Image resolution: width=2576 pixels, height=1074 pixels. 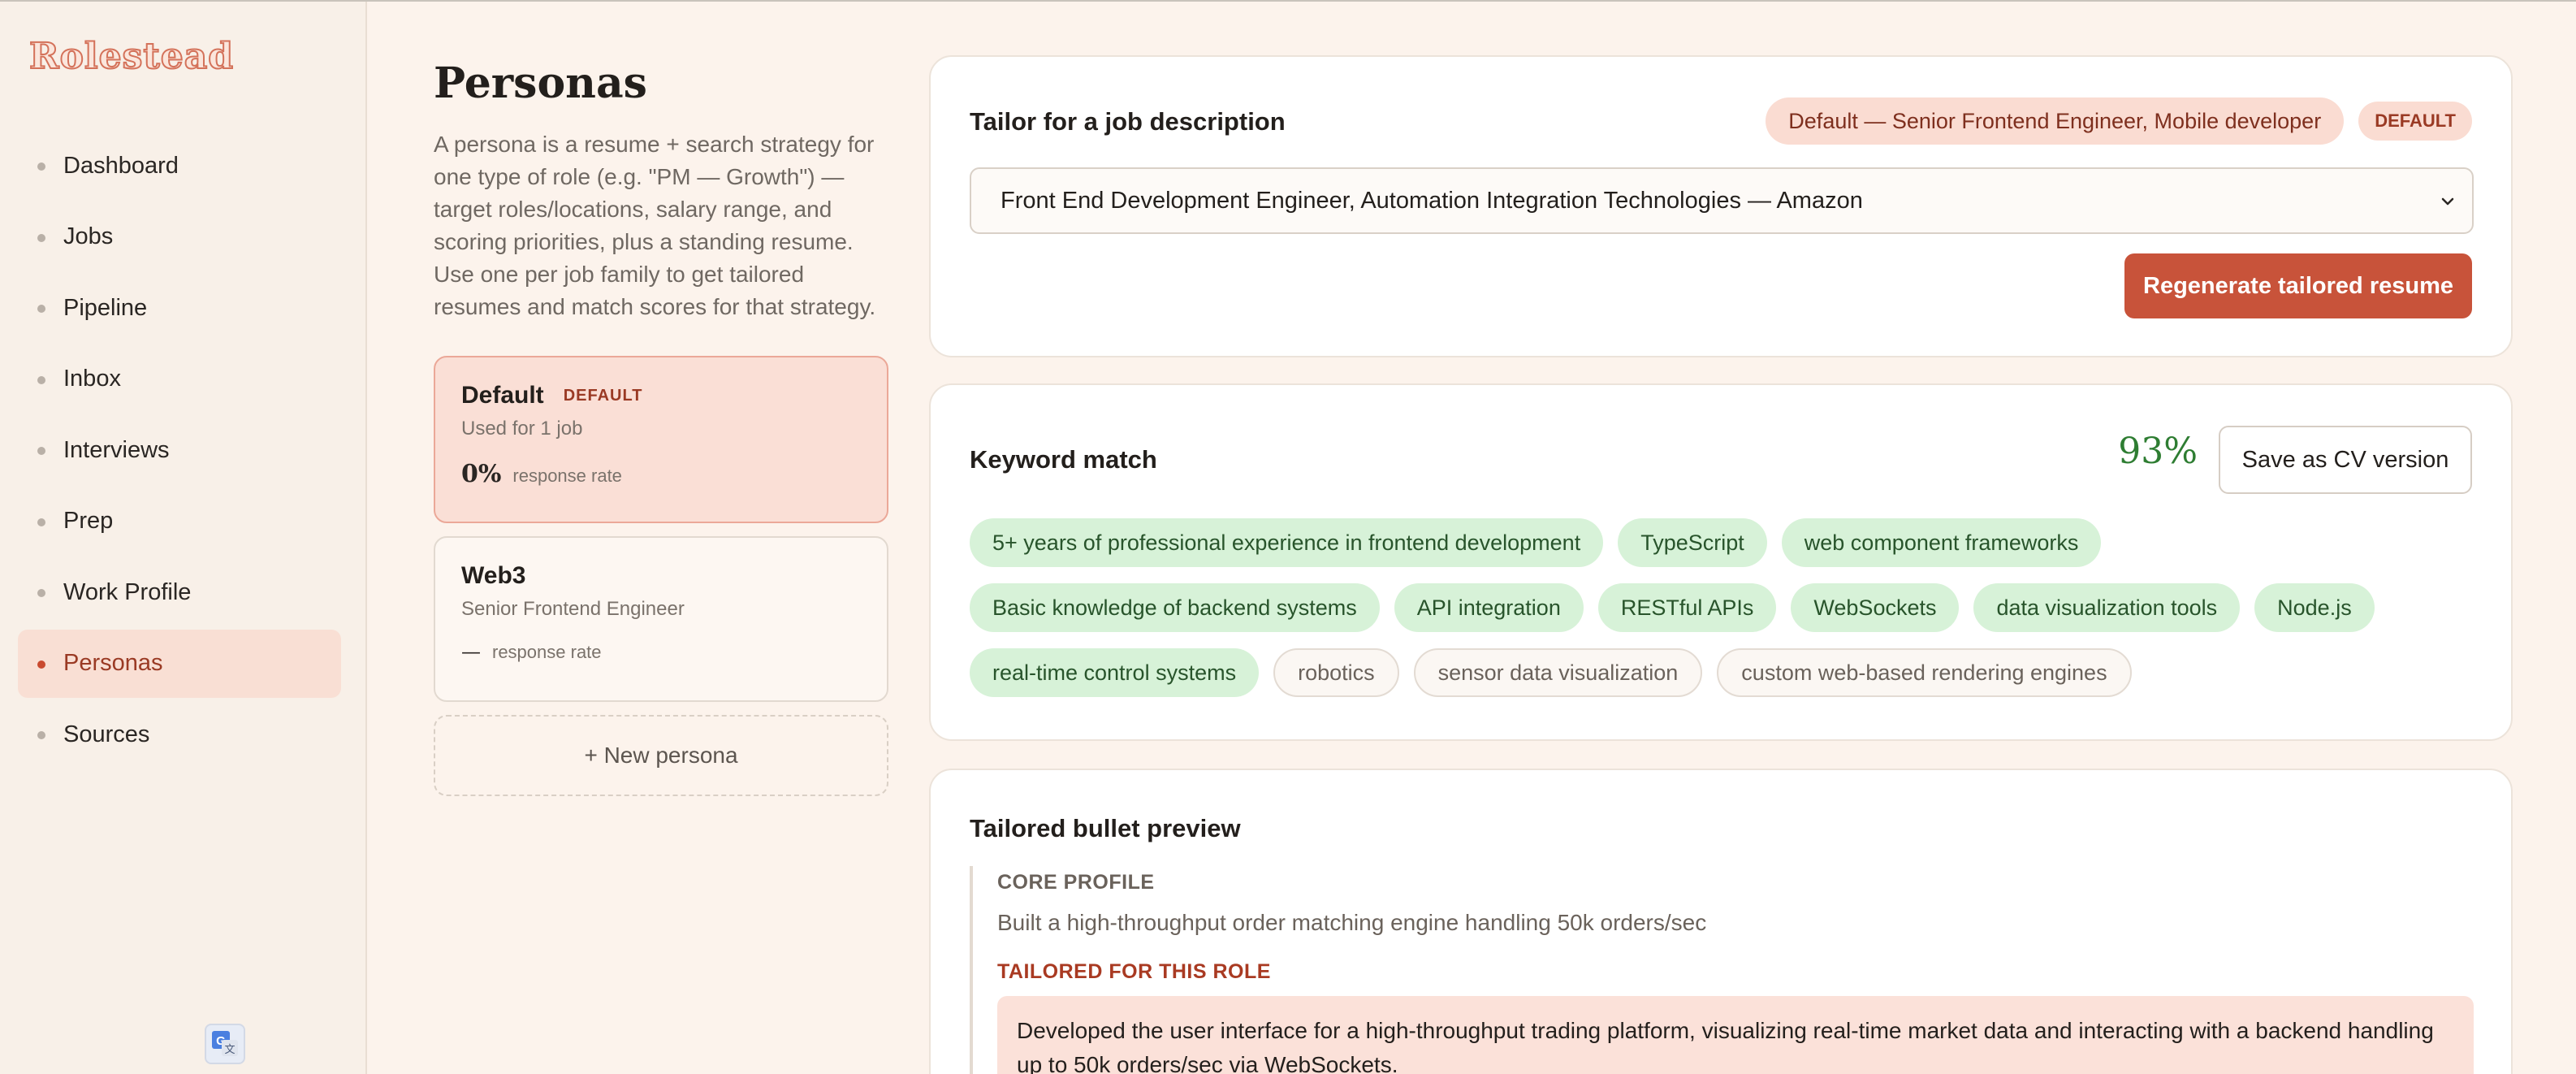 I want to click on persona-name-row: Default DEFAULT, so click(x=661, y=395).